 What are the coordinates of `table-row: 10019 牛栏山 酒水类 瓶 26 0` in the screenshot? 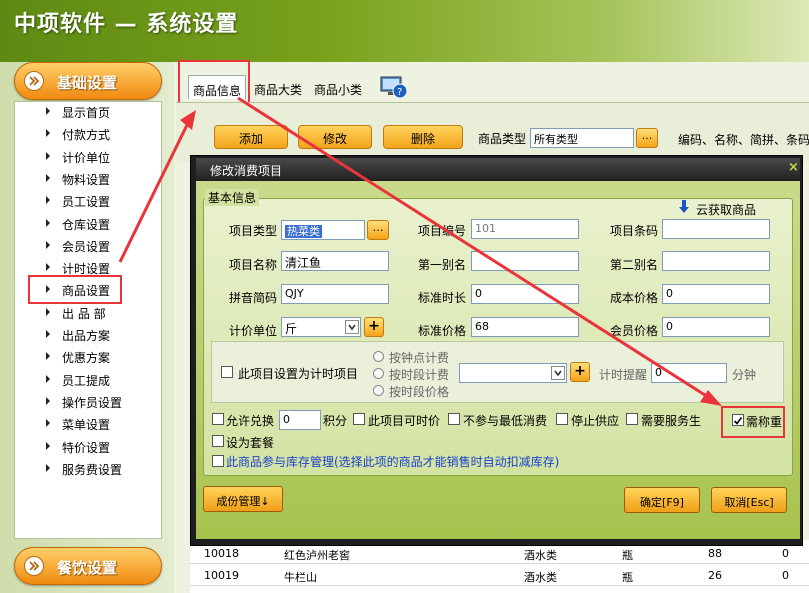 It's located at (499, 575).